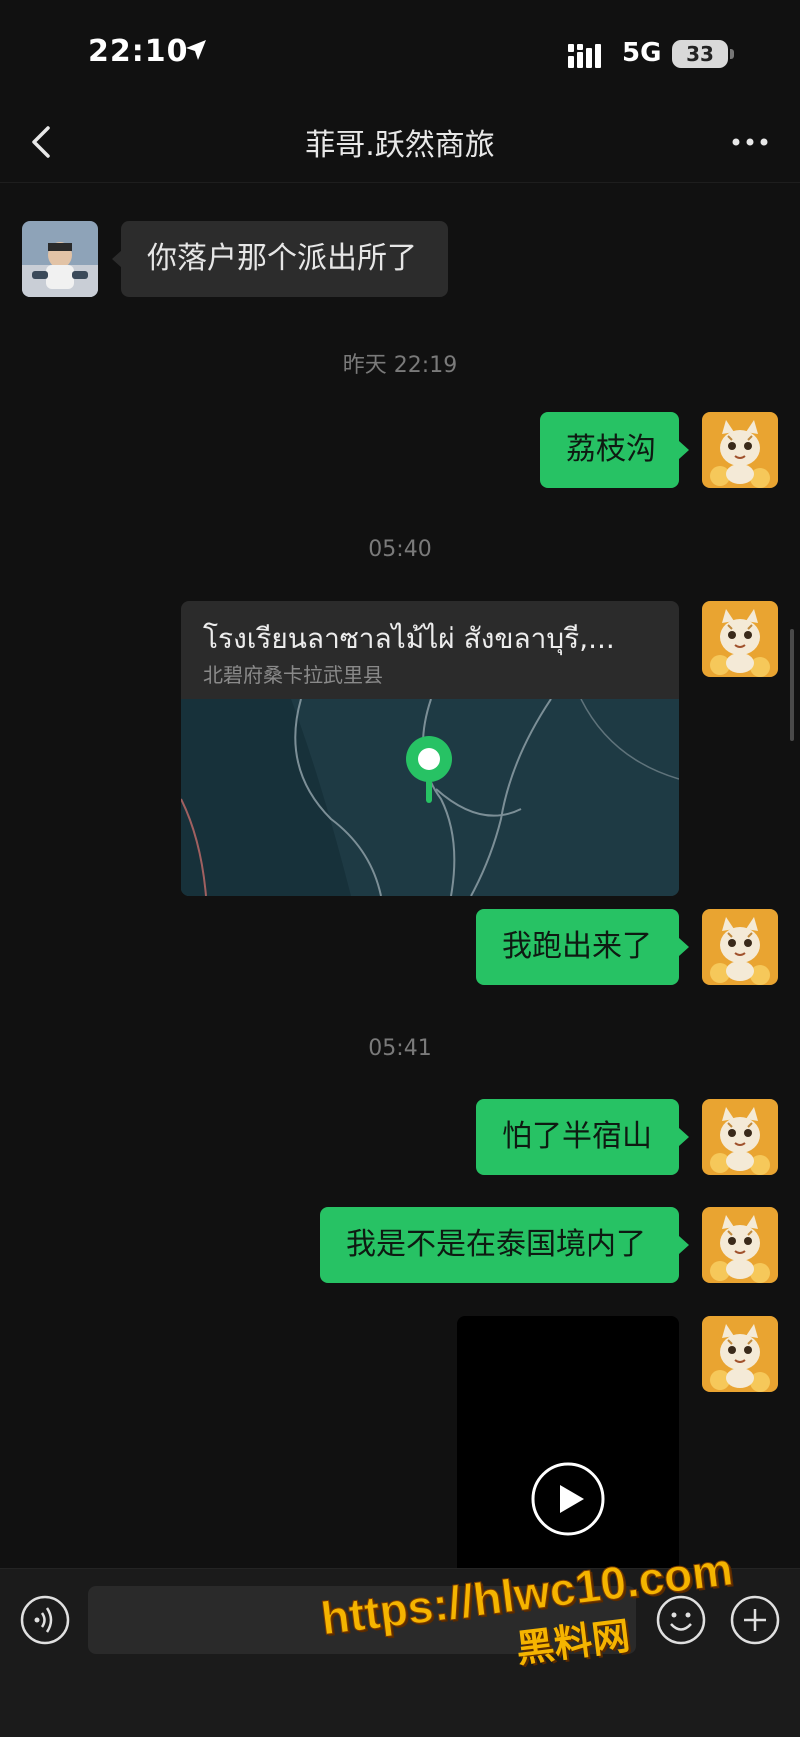  What do you see at coordinates (577, 947) in the screenshot?
I see `outgoing-message: 我跑出来了` at bounding box center [577, 947].